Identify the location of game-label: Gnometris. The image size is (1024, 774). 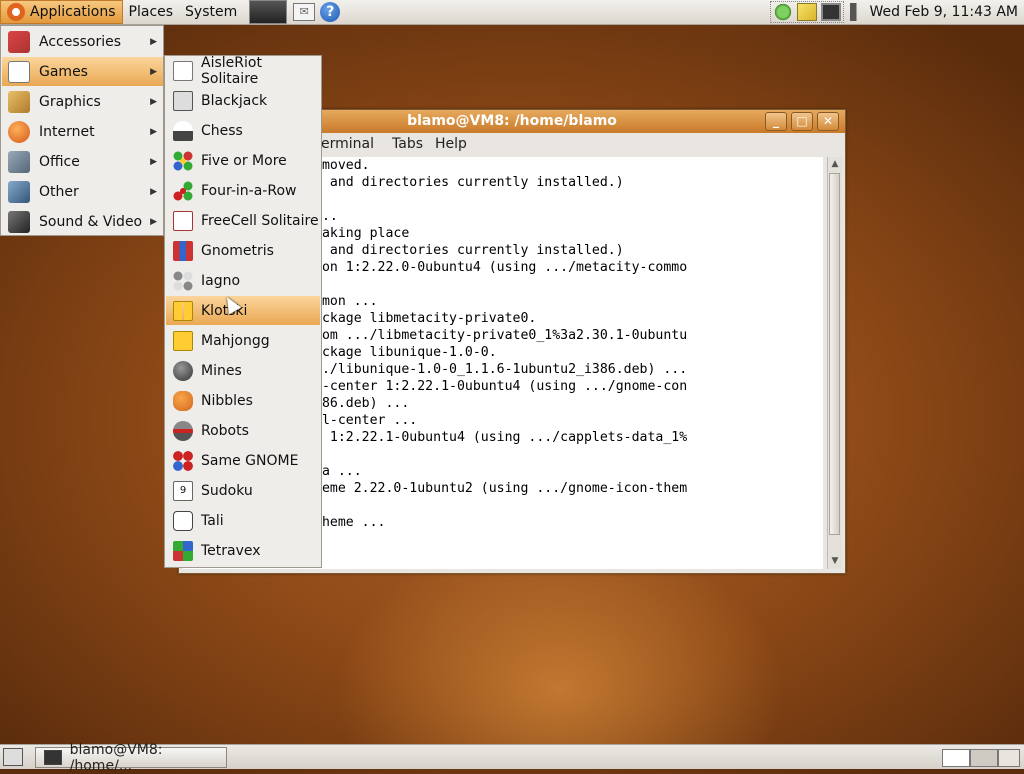
(237, 250).